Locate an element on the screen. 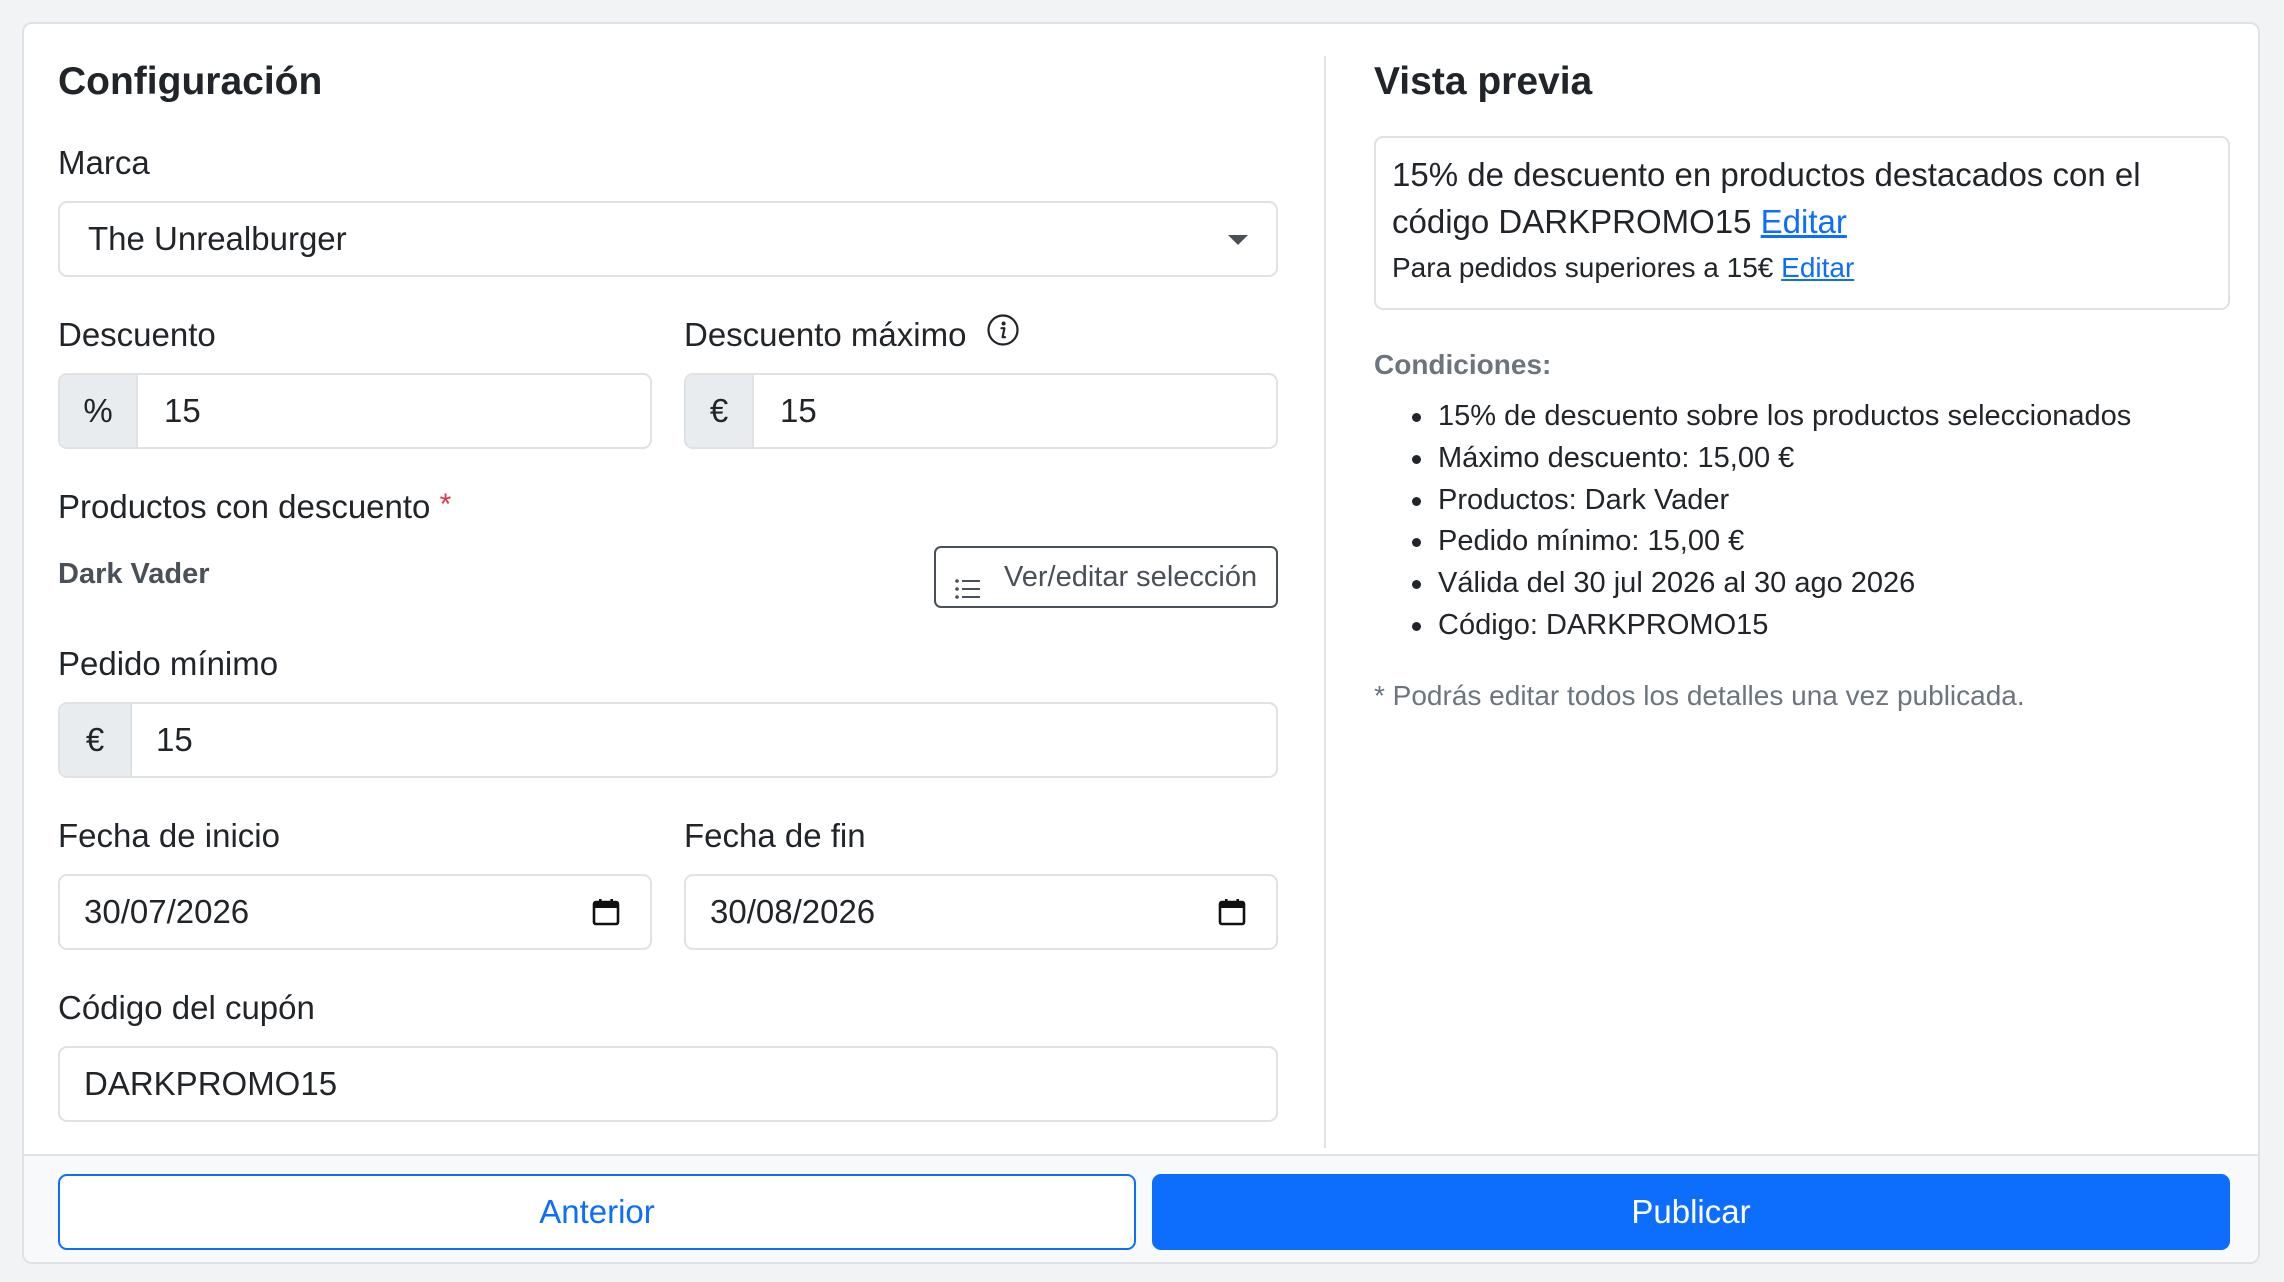  preview-line-3: Para pedidos superiores a 15€ is located at coordinates (1583, 267).